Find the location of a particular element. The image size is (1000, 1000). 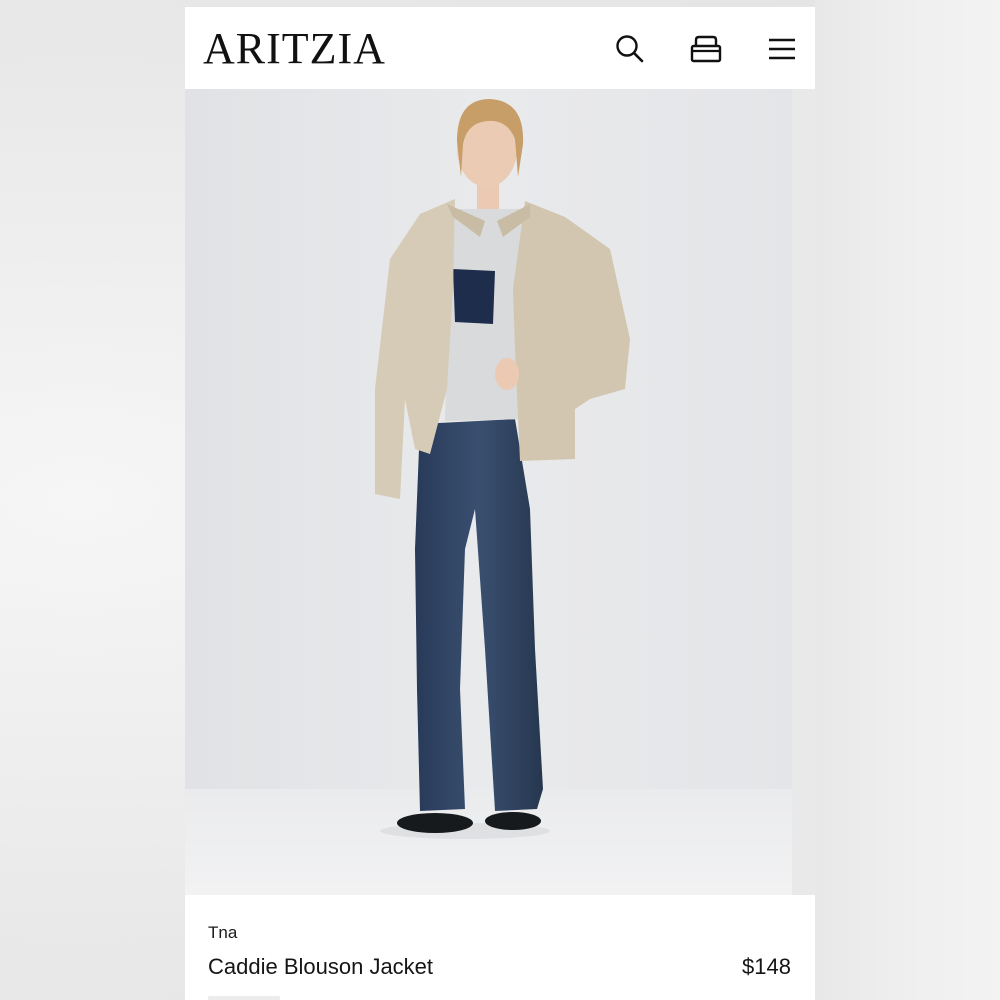

shopping-bag-button is located at coordinates (706, 49).